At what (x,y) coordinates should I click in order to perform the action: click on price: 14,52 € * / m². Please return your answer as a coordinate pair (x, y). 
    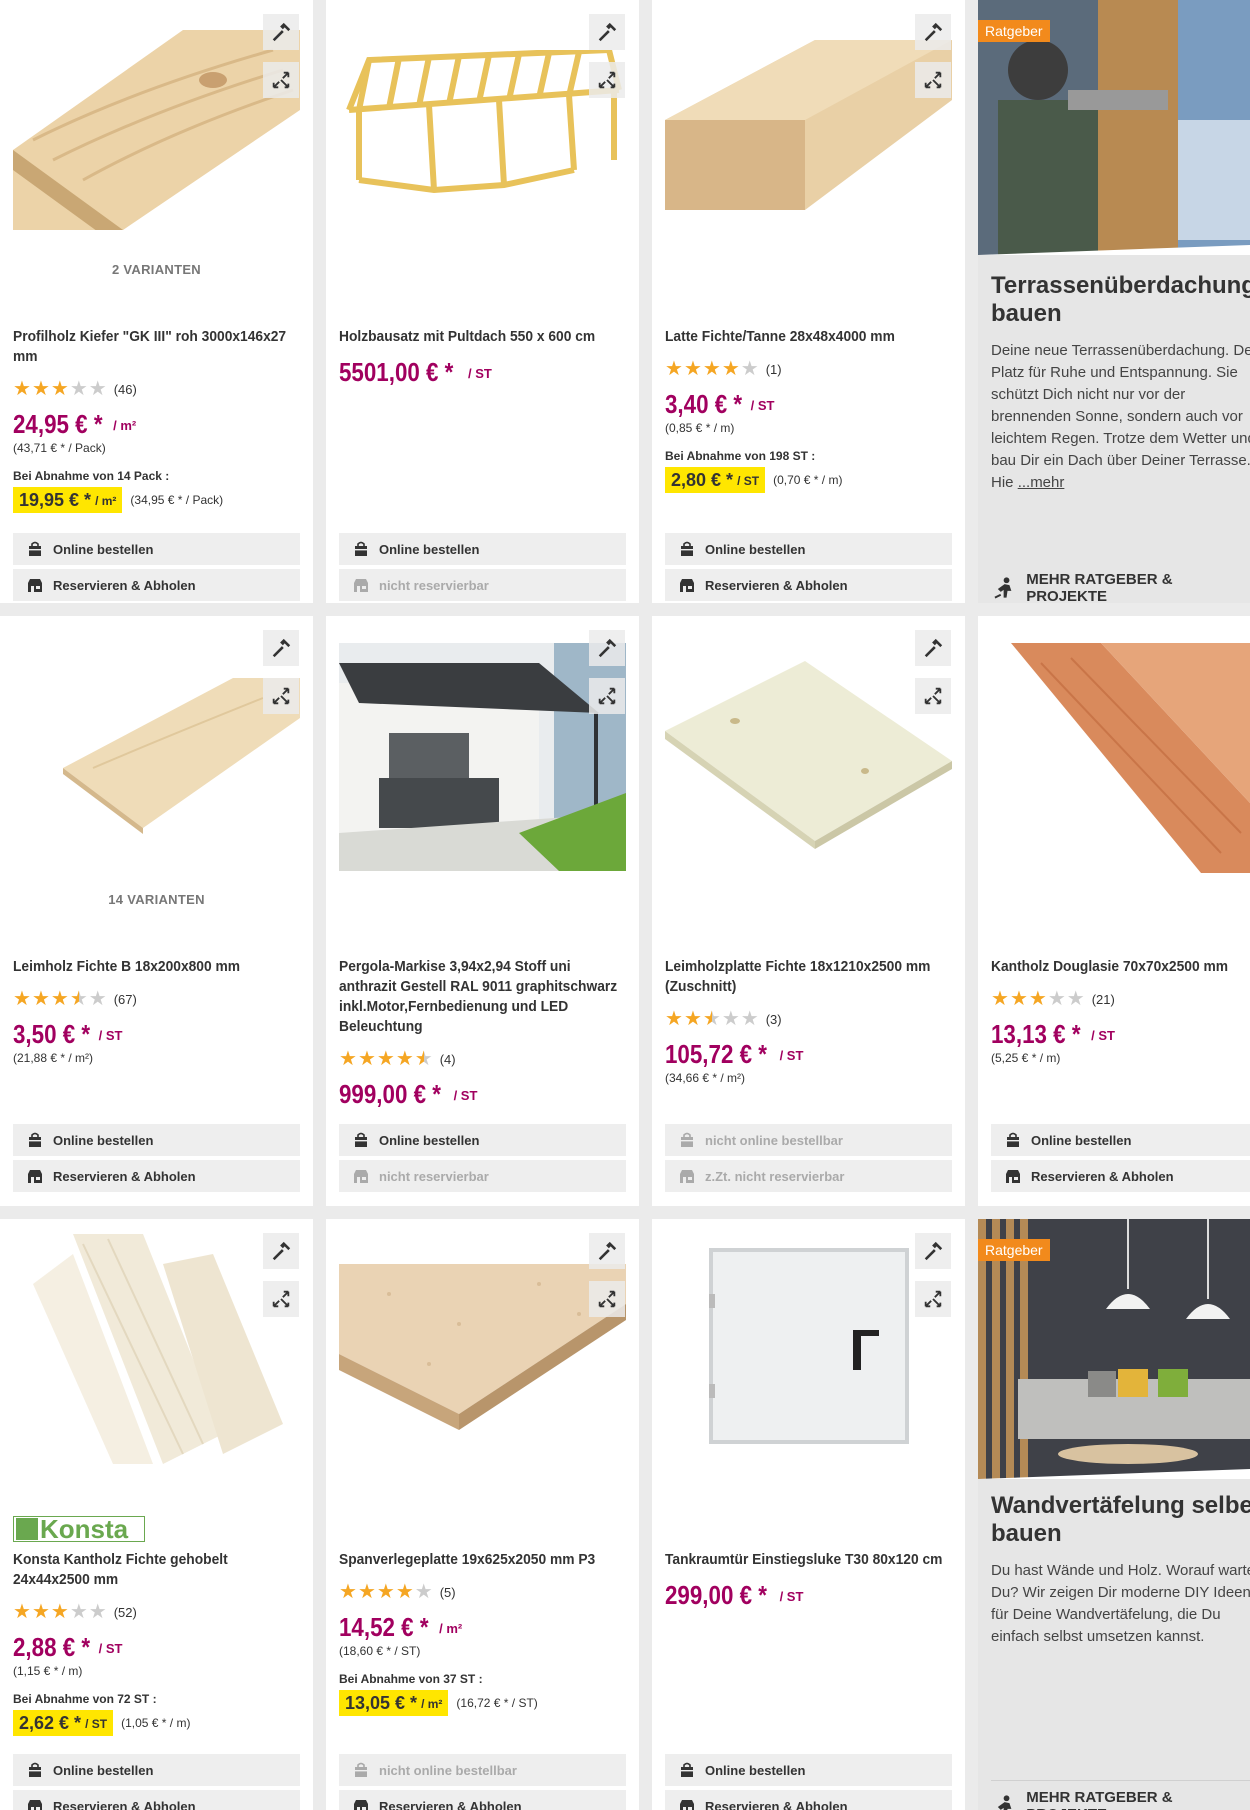
    Looking at the image, I should click on (401, 1627).